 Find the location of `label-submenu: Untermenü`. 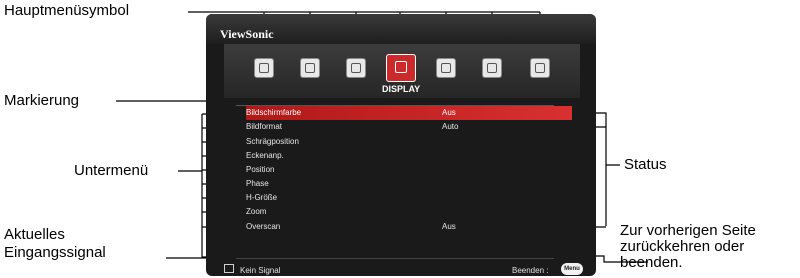

label-submenu: Untermenü is located at coordinates (111, 170).